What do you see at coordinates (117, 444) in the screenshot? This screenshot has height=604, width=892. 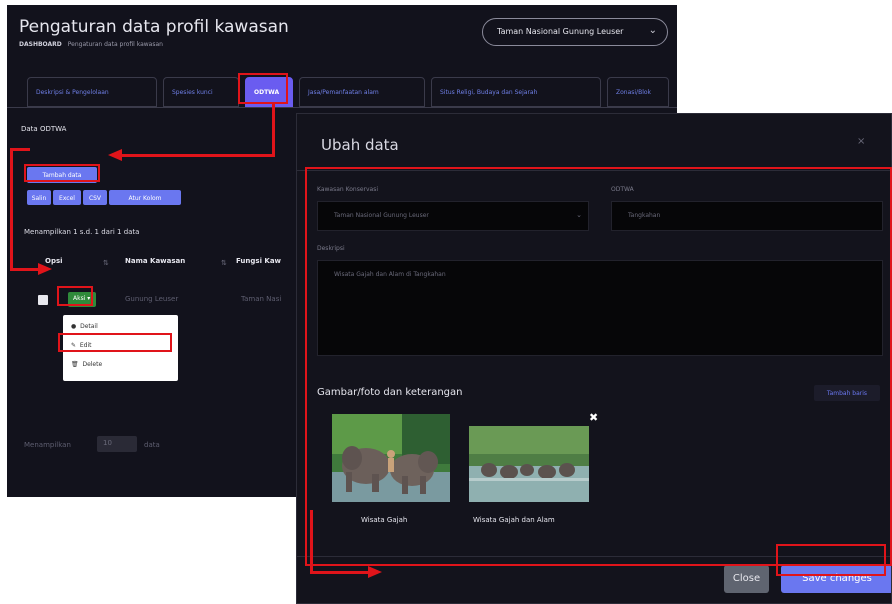 I see `per-page-select: 10` at bounding box center [117, 444].